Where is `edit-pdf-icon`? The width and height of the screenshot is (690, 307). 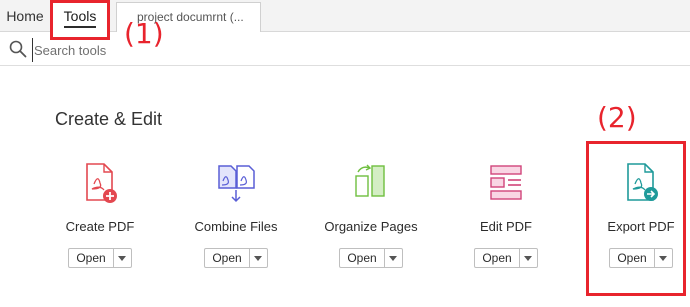 edit-pdf-icon is located at coordinates (506, 182).